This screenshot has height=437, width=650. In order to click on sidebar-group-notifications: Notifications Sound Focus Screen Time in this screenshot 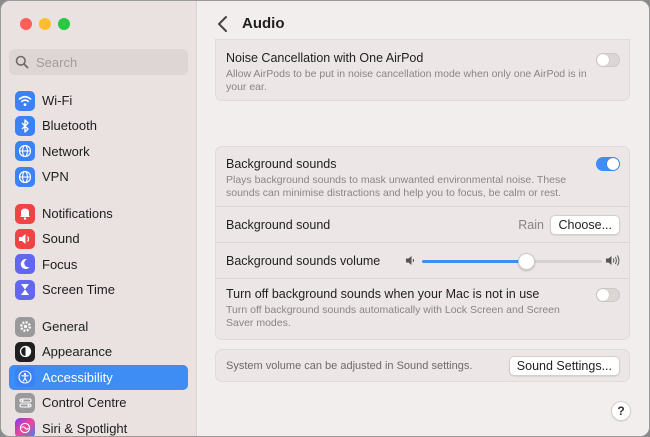, I will do `click(98, 252)`.